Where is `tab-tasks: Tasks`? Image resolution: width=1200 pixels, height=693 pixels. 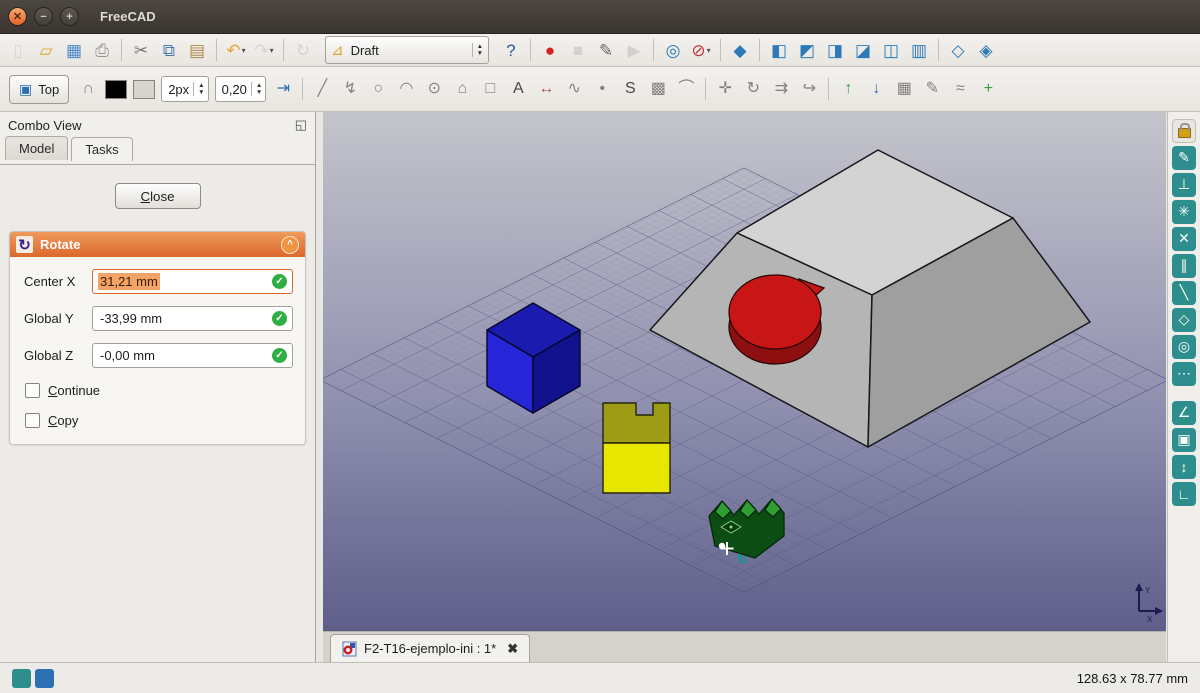
tab-tasks: Tasks is located at coordinates (102, 149).